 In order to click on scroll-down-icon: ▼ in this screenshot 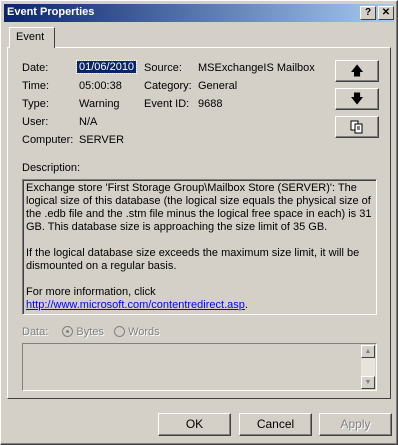, I will do `click(368, 382)`.